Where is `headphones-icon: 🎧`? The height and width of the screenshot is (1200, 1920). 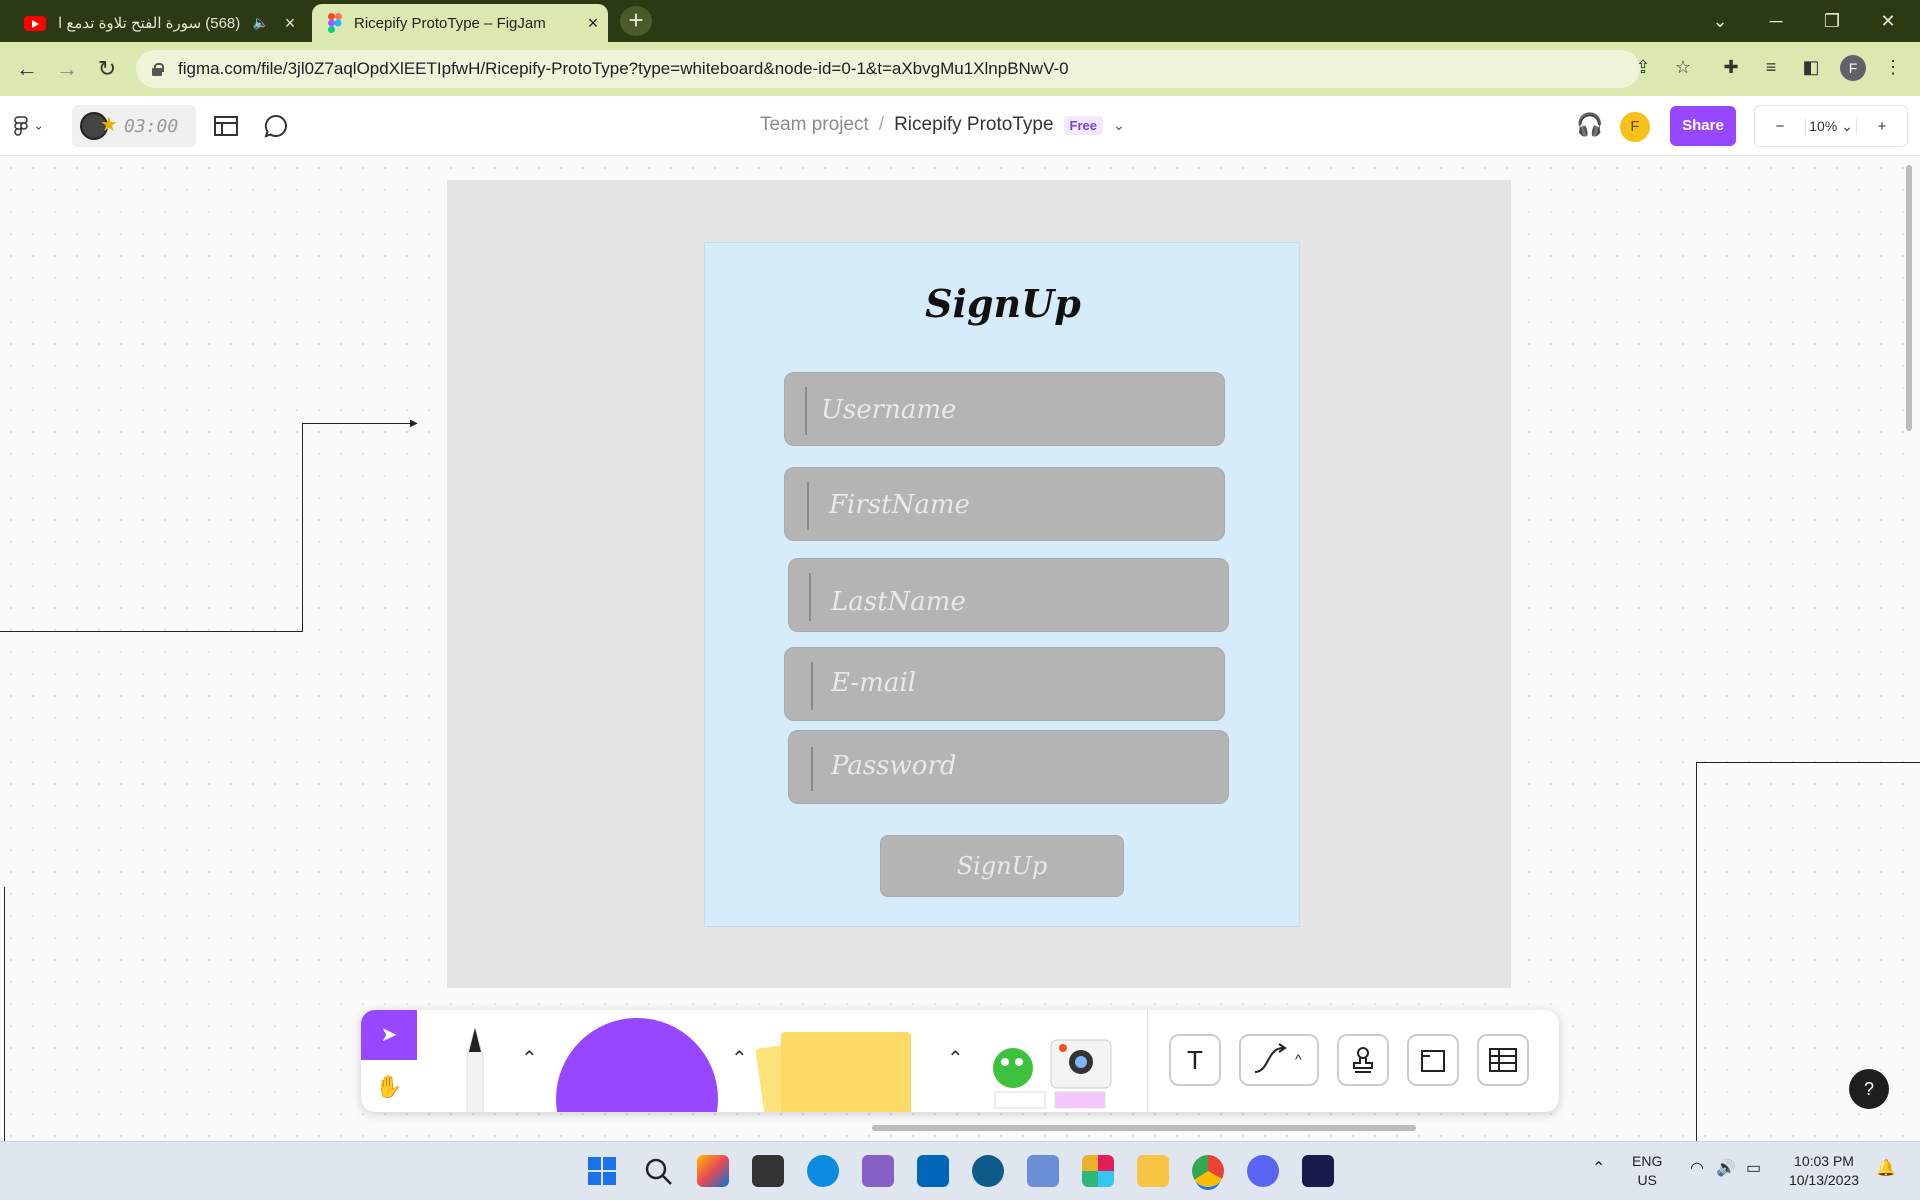 headphones-icon: 🎧 is located at coordinates (1589, 125).